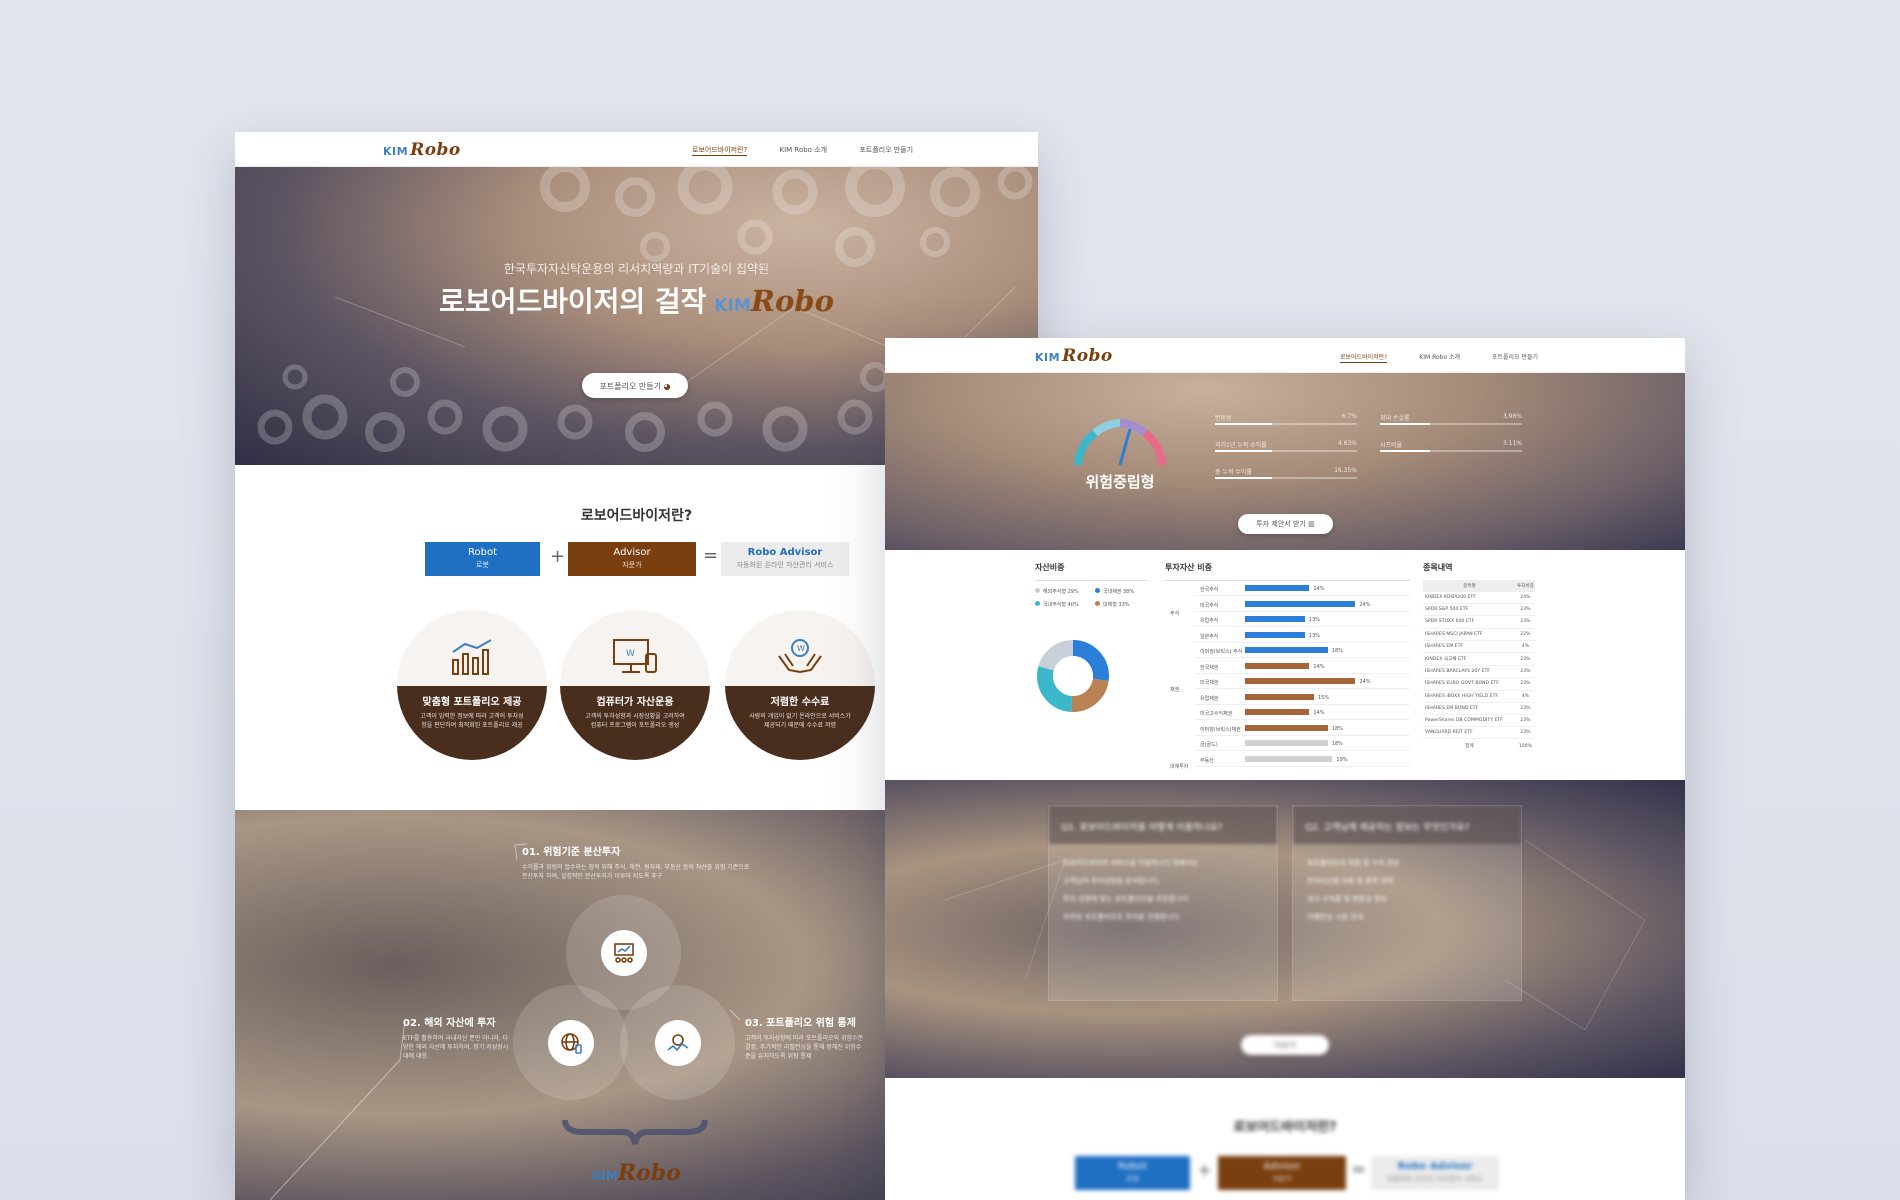 The width and height of the screenshot is (1900, 1200). I want to click on weight-name: 금(골드), so click(1209, 745).